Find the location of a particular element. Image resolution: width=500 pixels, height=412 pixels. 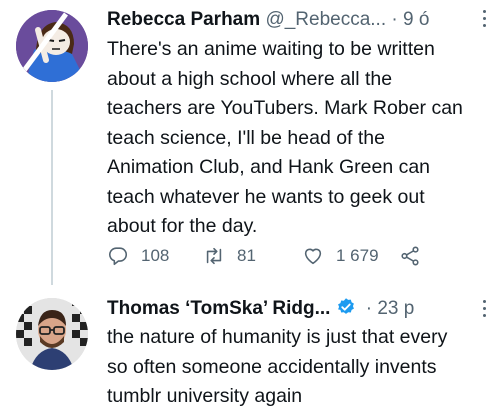

reply-button: 108 is located at coordinates (138, 256).